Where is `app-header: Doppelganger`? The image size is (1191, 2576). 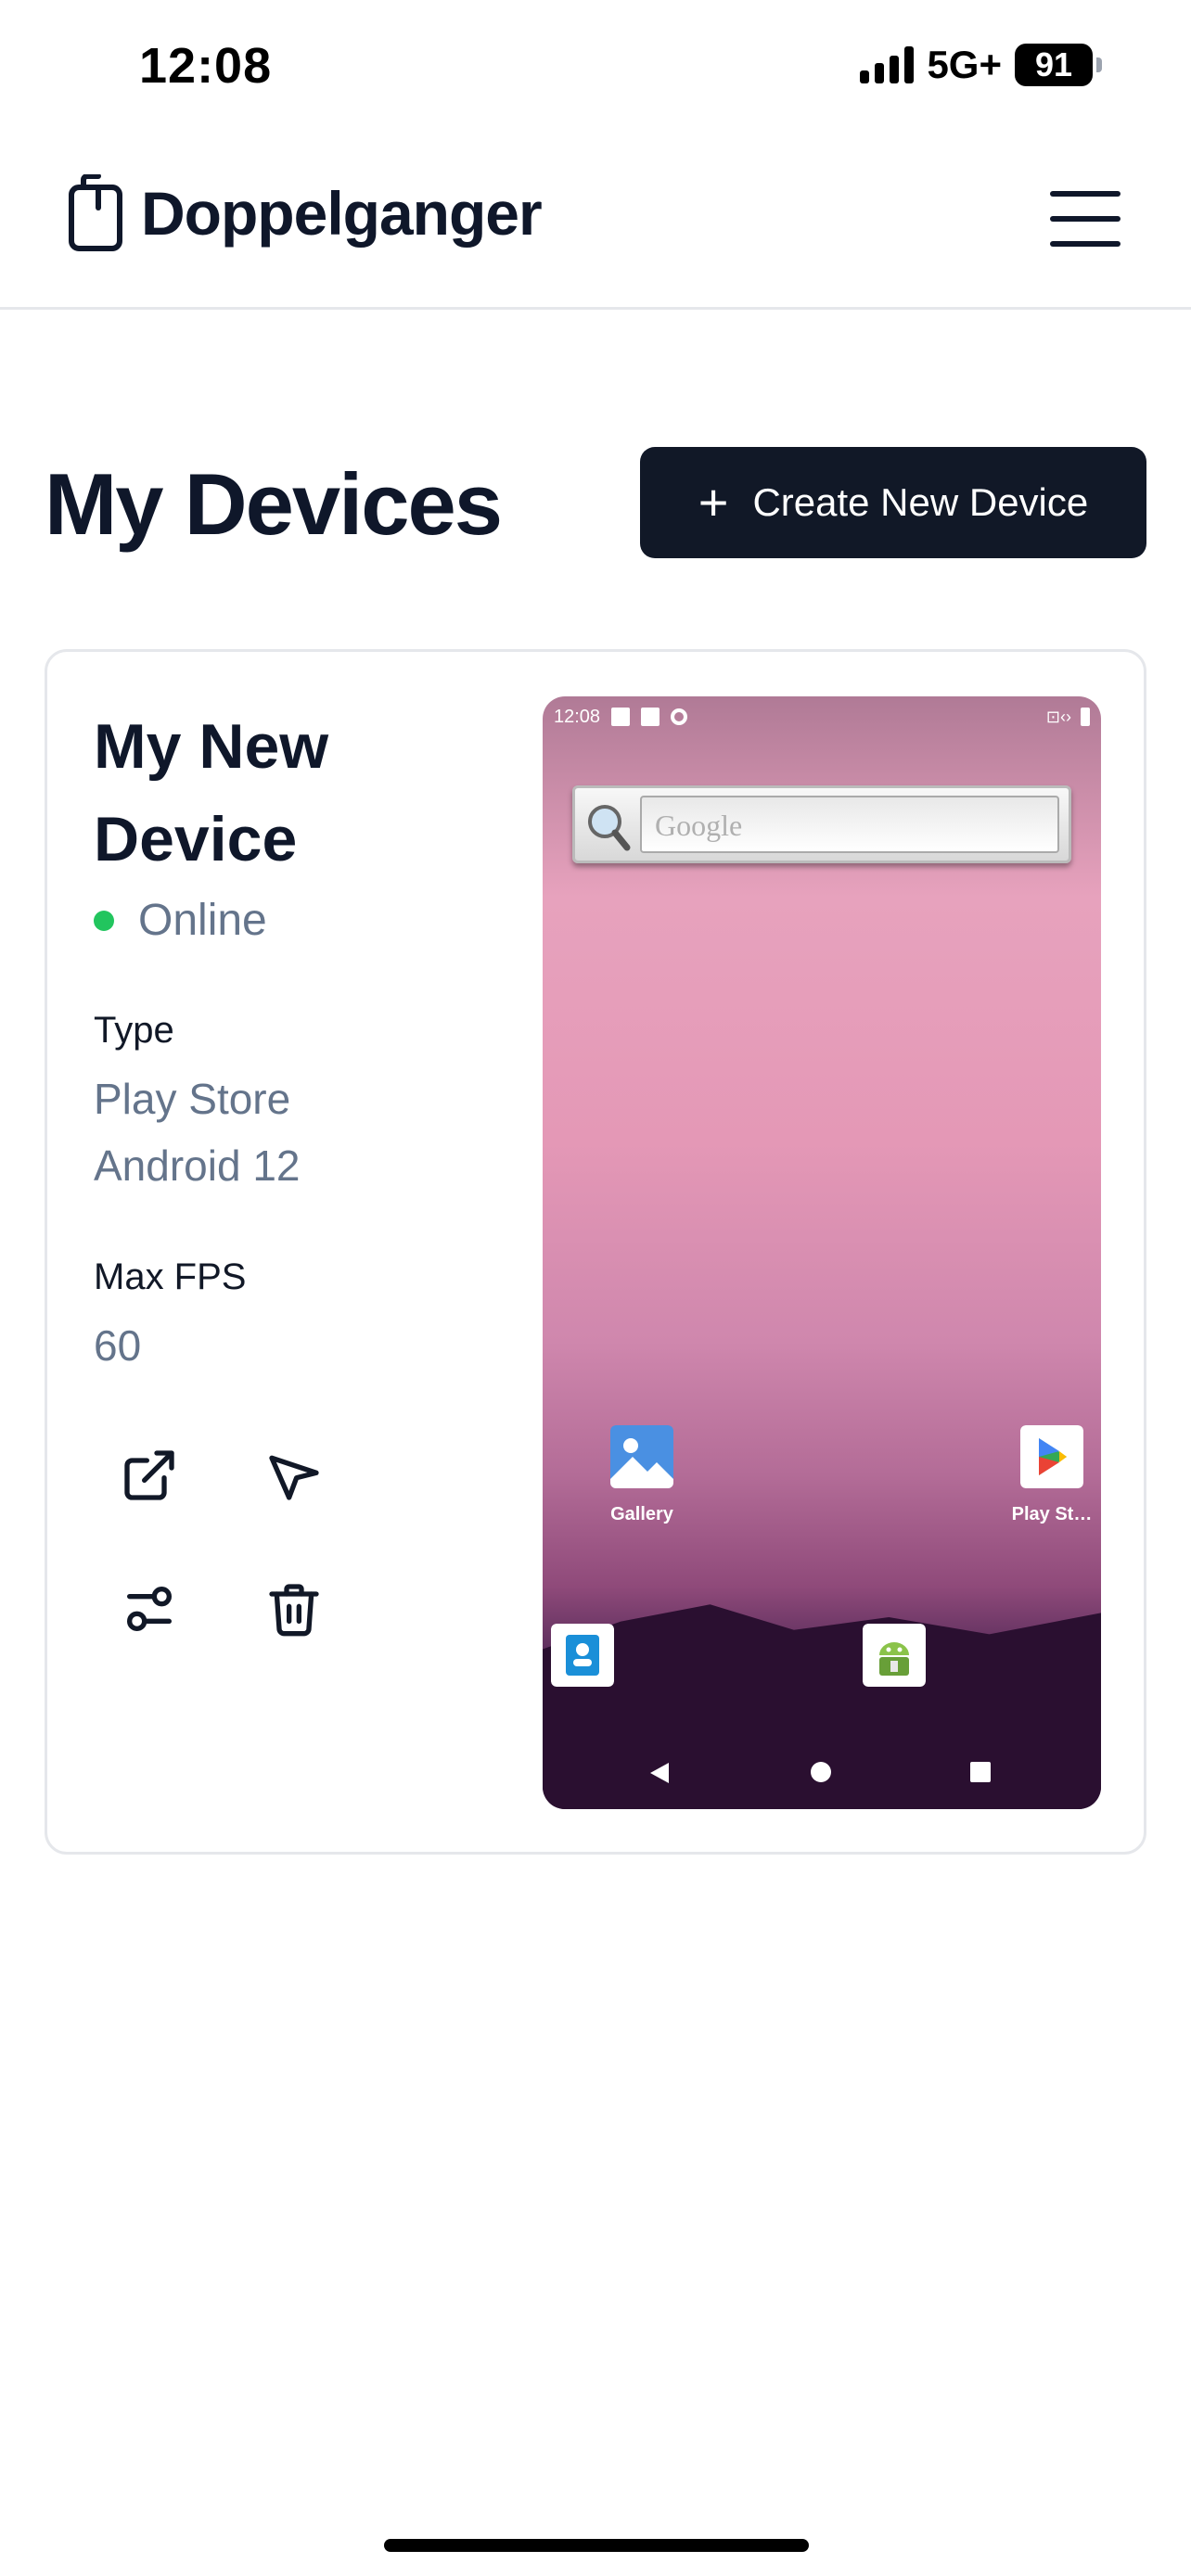 app-header: Doppelganger is located at coordinates (595, 224).